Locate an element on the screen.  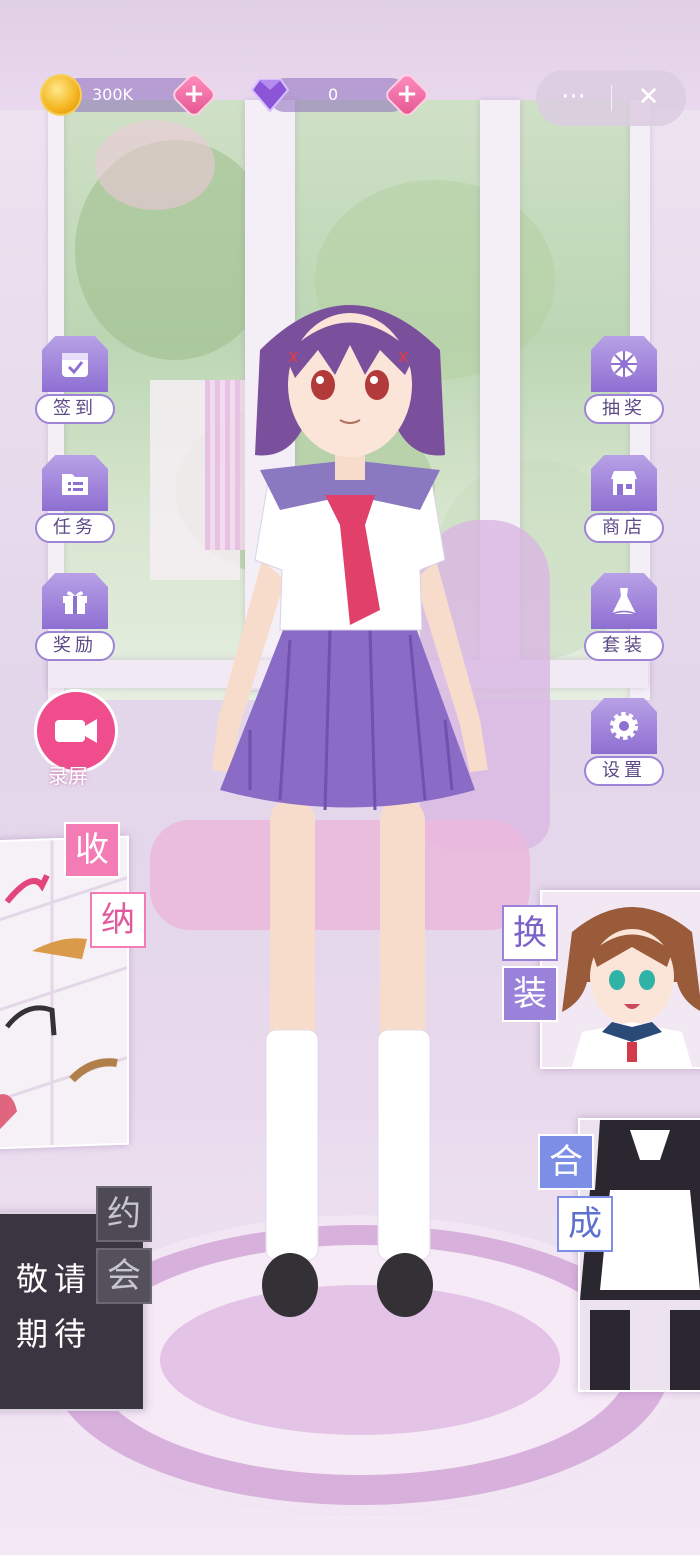
gear-icon is located at coordinates (624, 726).